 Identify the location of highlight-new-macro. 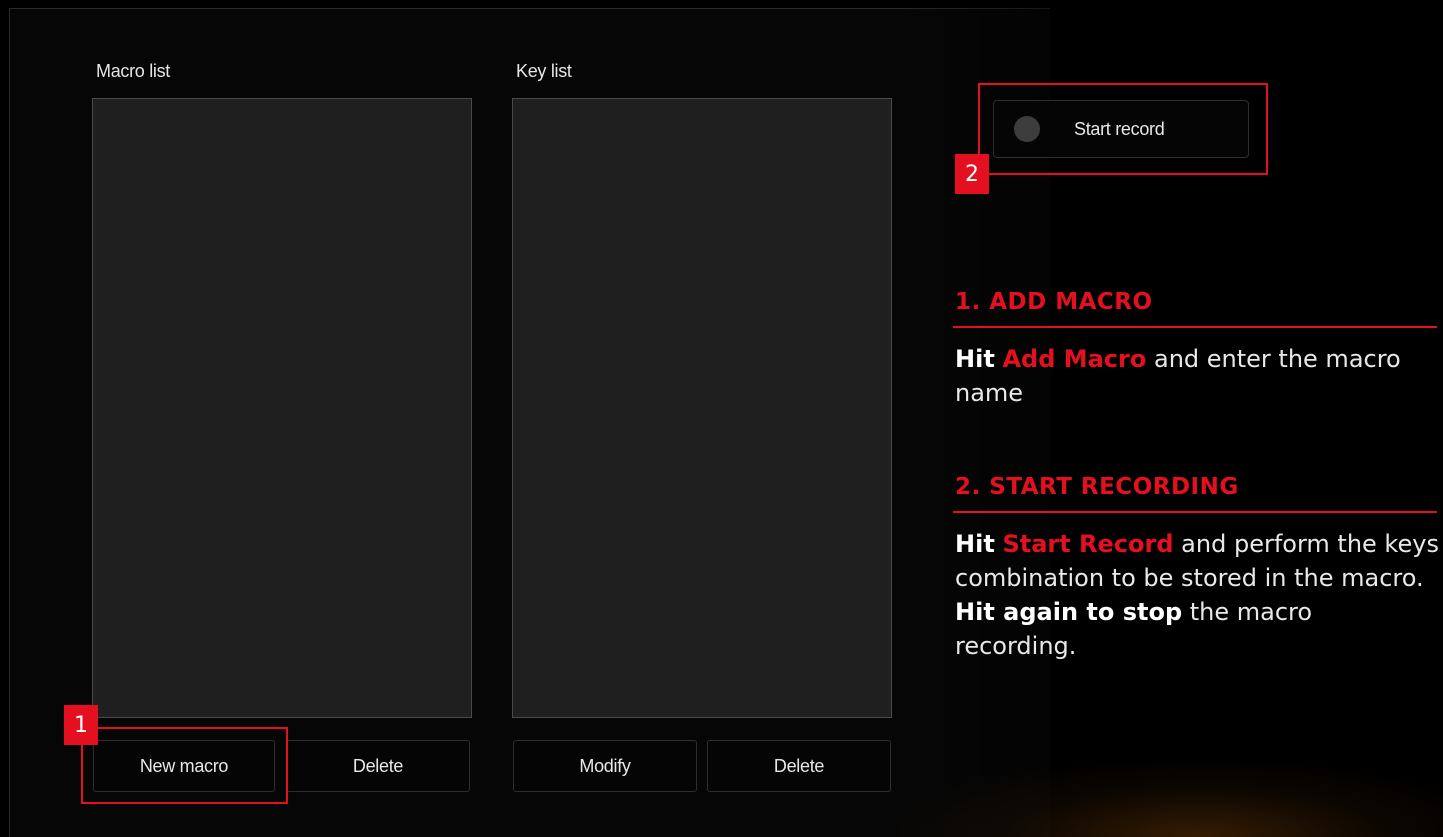
(184, 765).